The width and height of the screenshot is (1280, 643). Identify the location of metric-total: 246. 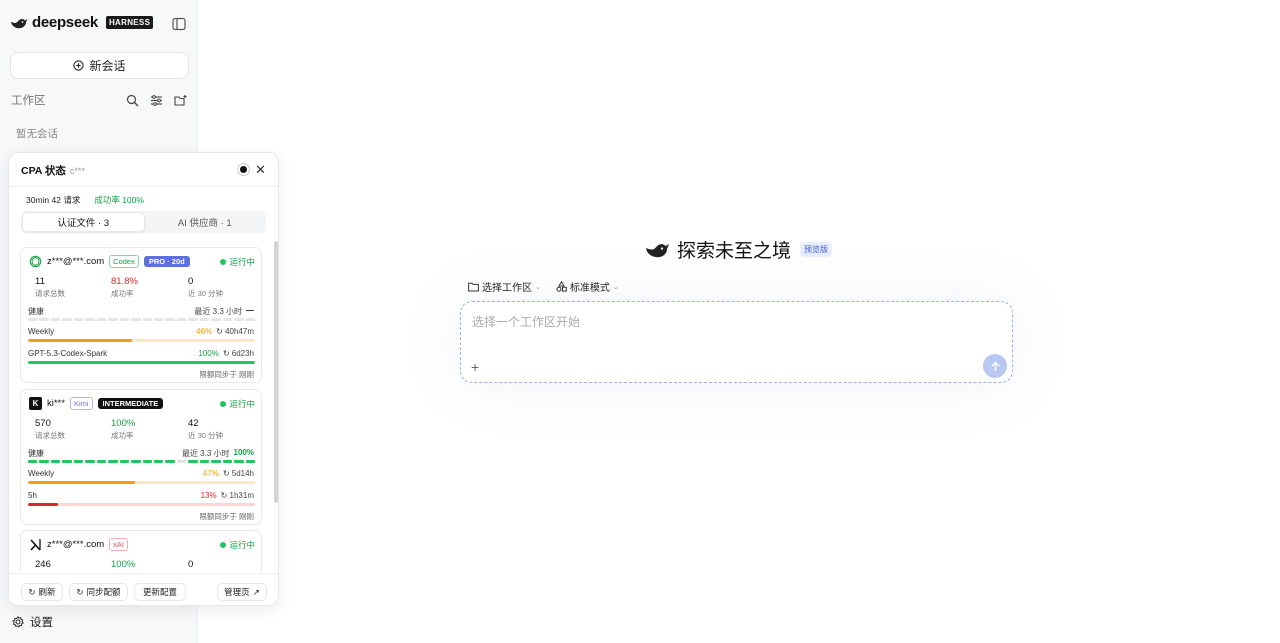
(43, 564).